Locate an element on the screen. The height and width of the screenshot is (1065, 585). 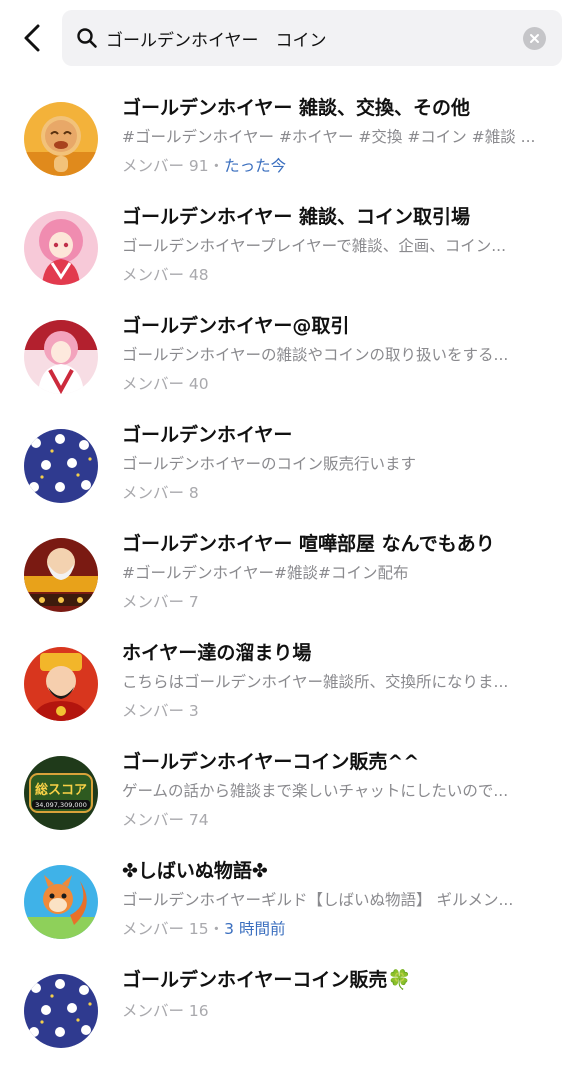
score-badge-avatar: 総スコア 34,097,309,000 is located at coordinates (61, 793).